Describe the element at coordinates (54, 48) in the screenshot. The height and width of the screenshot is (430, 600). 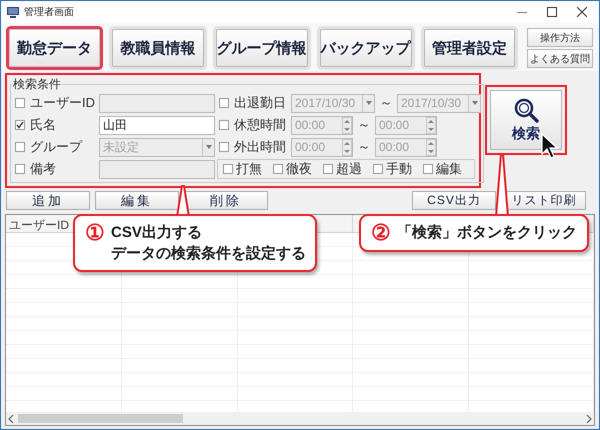
I see `tab: 勤怠データ` at that location.